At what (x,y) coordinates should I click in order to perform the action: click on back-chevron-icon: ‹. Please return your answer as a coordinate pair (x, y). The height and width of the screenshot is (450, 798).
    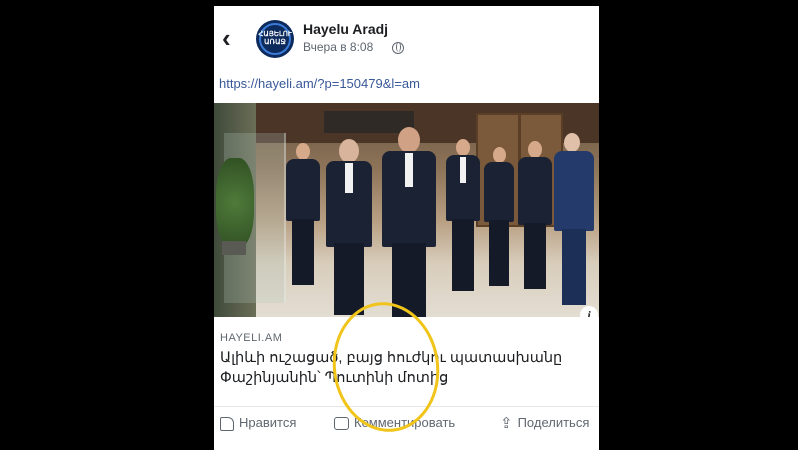
    Looking at the image, I should click on (231, 38).